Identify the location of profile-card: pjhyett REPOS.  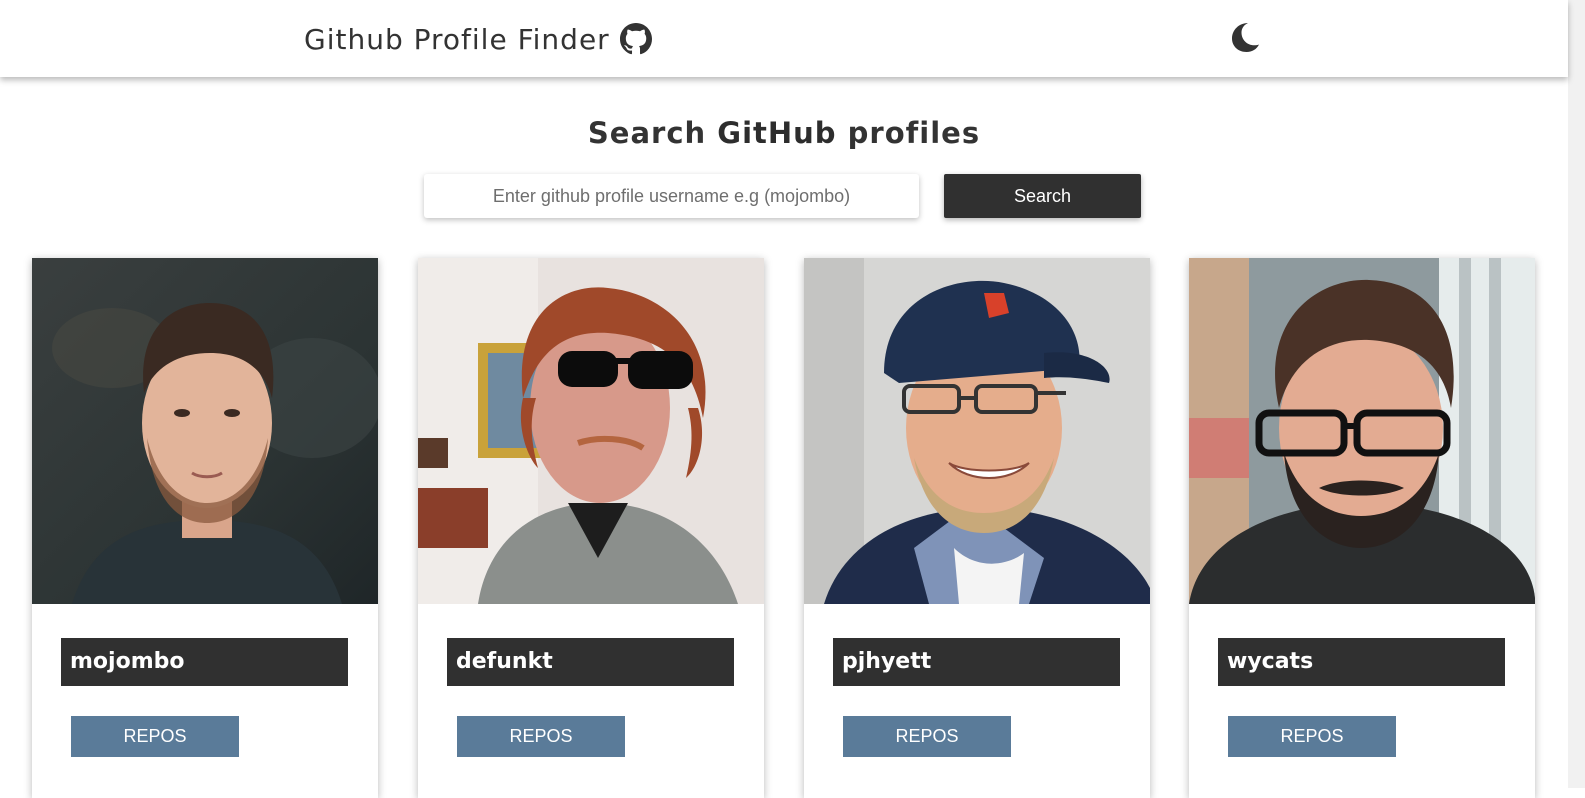
(977, 528).